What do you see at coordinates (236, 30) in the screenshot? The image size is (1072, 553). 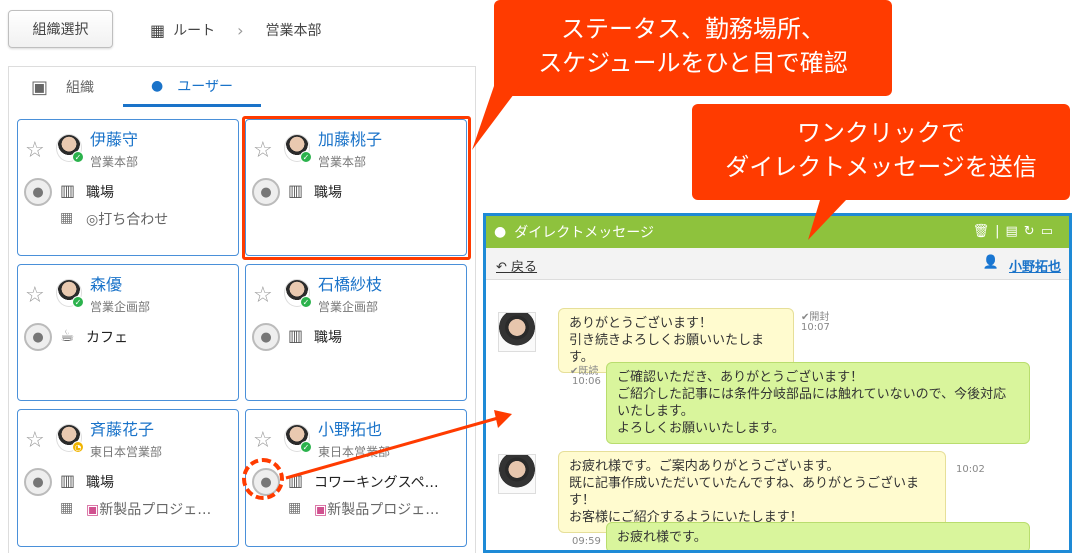 I see `breadcrumb: ▦ ルート › 営業本部` at bounding box center [236, 30].